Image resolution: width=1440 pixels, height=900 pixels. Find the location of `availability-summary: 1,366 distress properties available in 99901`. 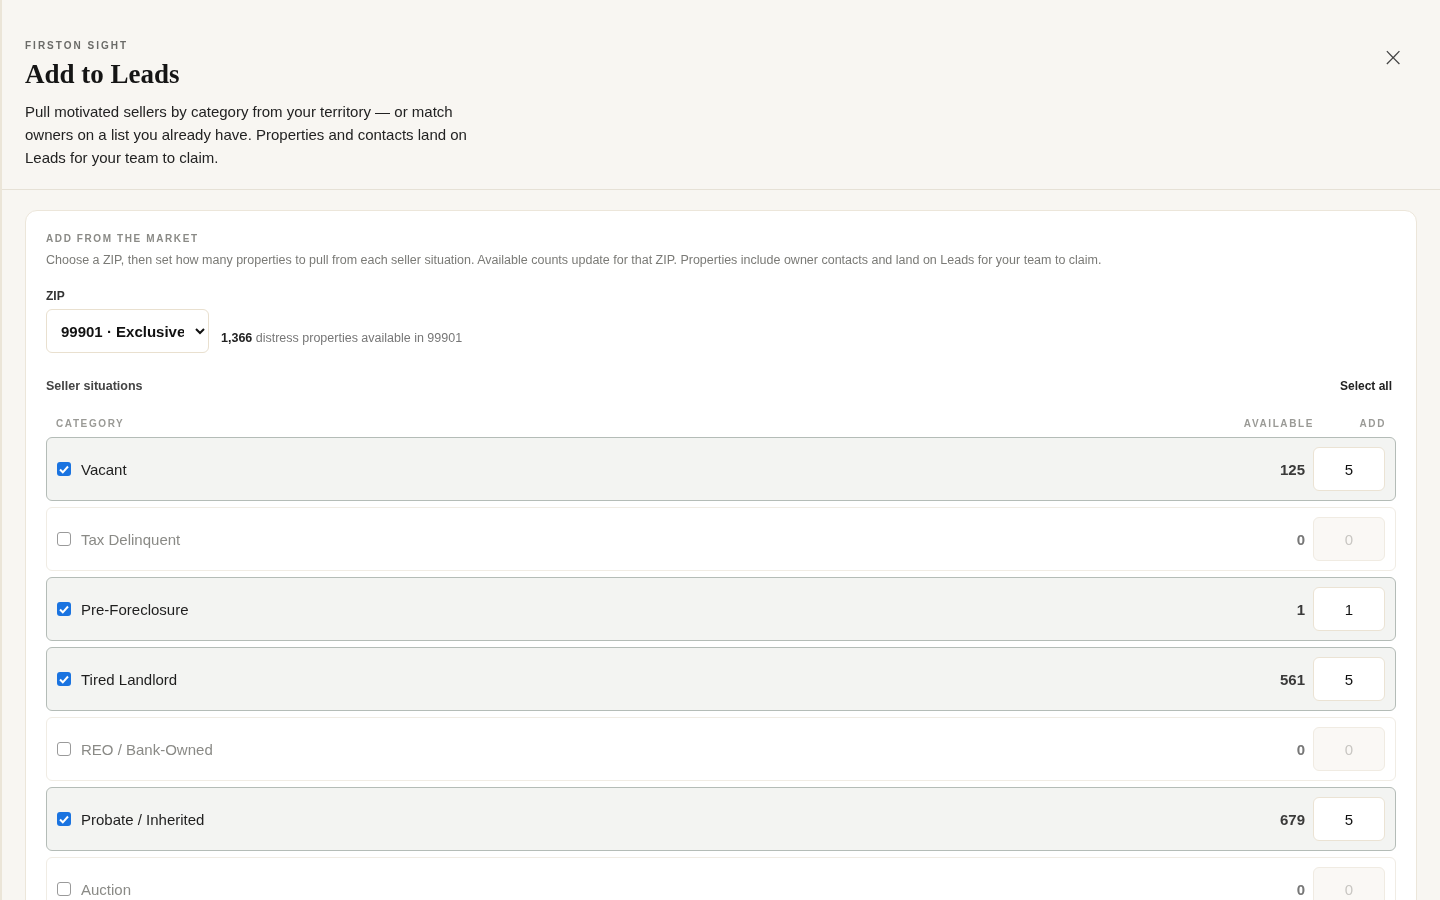

availability-summary: 1,366 distress properties available in 99901 is located at coordinates (342, 339).